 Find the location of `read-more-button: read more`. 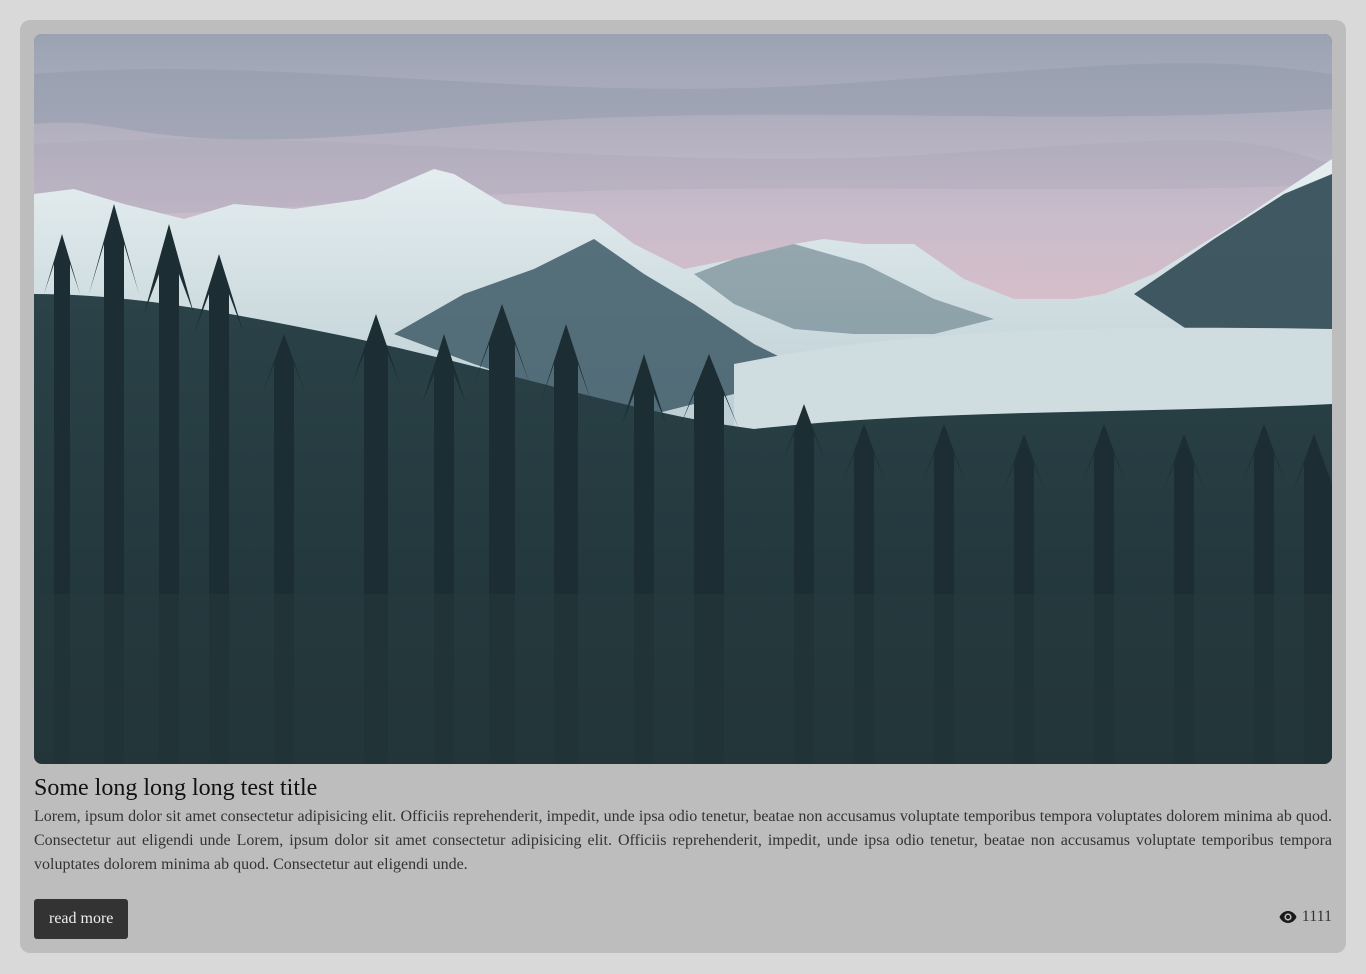

read-more-button: read more is located at coordinates (81, 919).